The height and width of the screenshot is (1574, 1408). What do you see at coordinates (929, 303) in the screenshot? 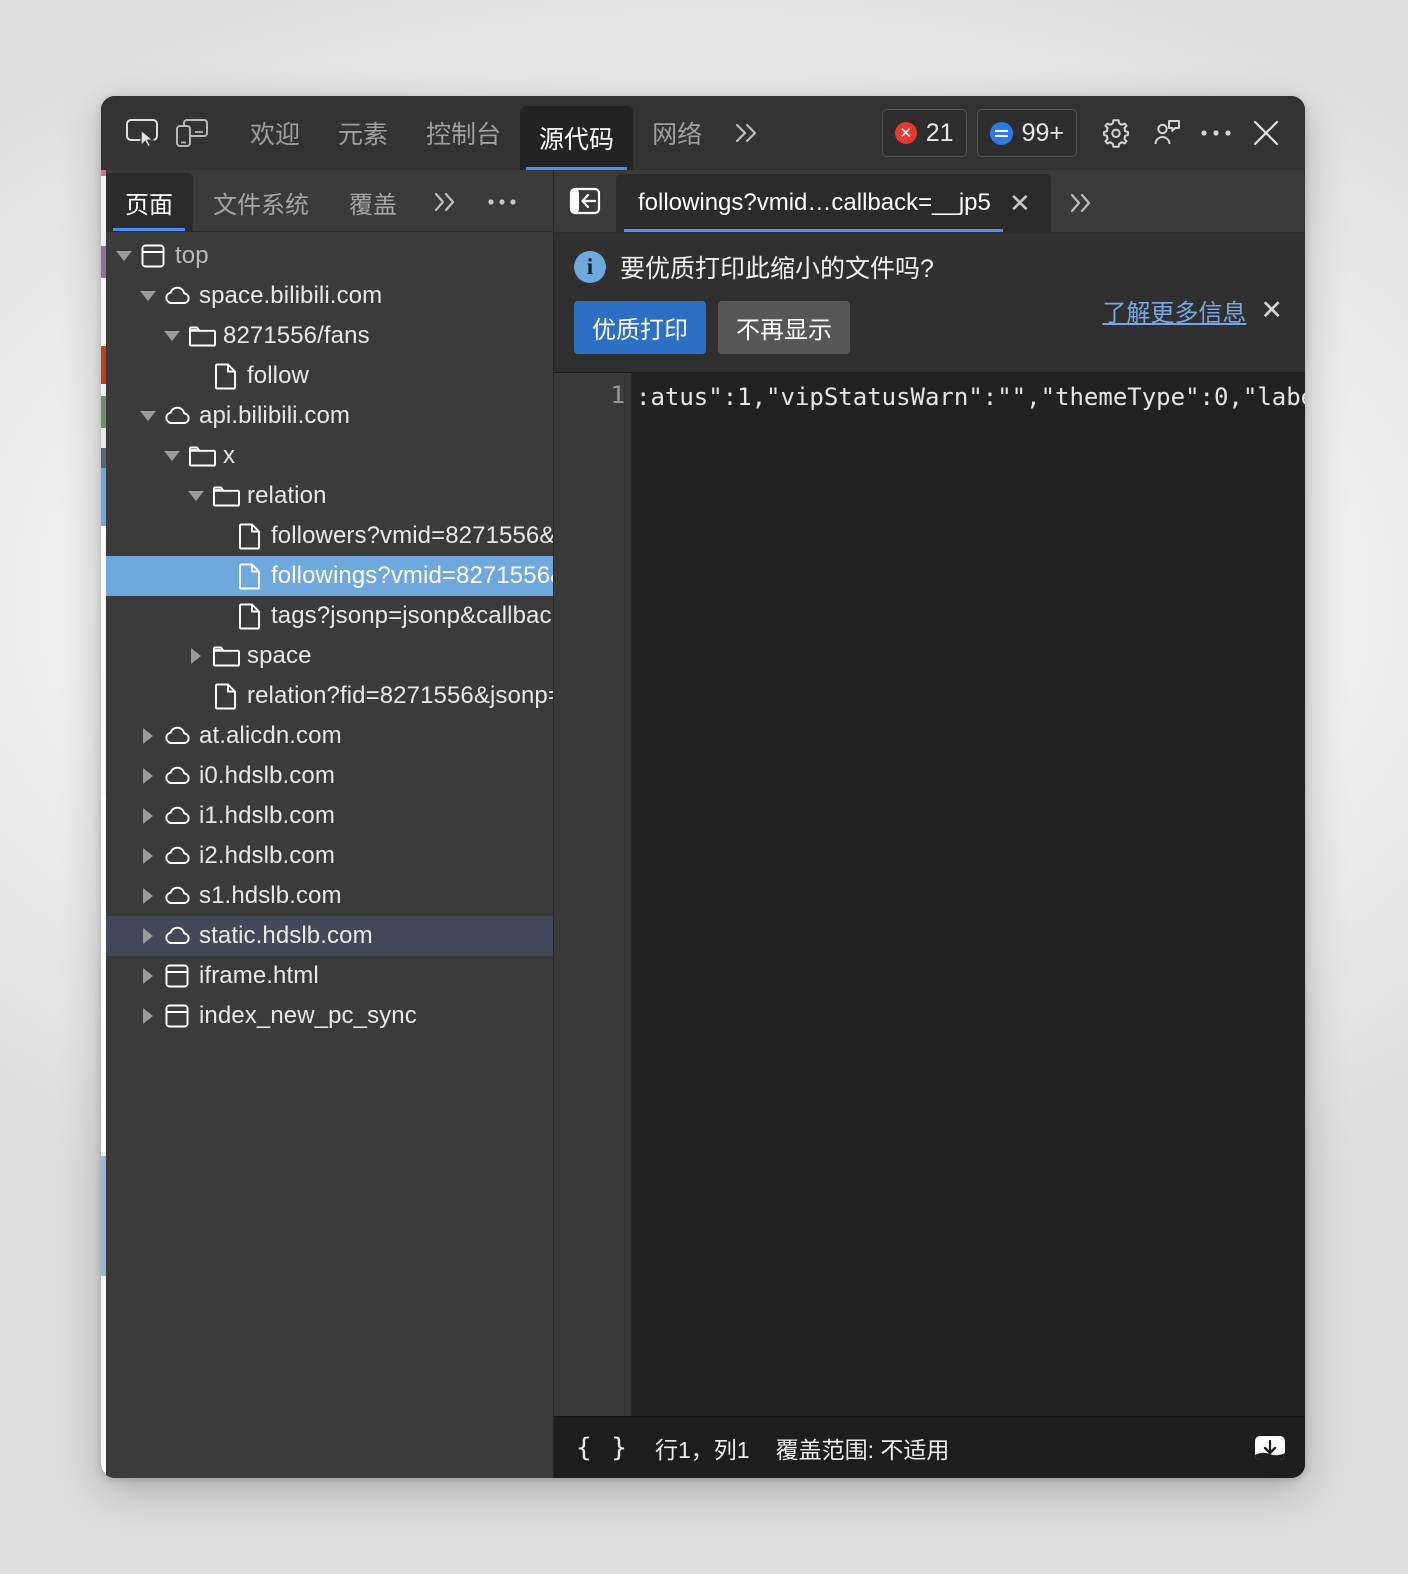
I see `pretty-print-infobar: i 要优质打印此缩小的文件吗? 优质打印 不再显示 了解更多信息 ✕` at bounding box center [929, 303].